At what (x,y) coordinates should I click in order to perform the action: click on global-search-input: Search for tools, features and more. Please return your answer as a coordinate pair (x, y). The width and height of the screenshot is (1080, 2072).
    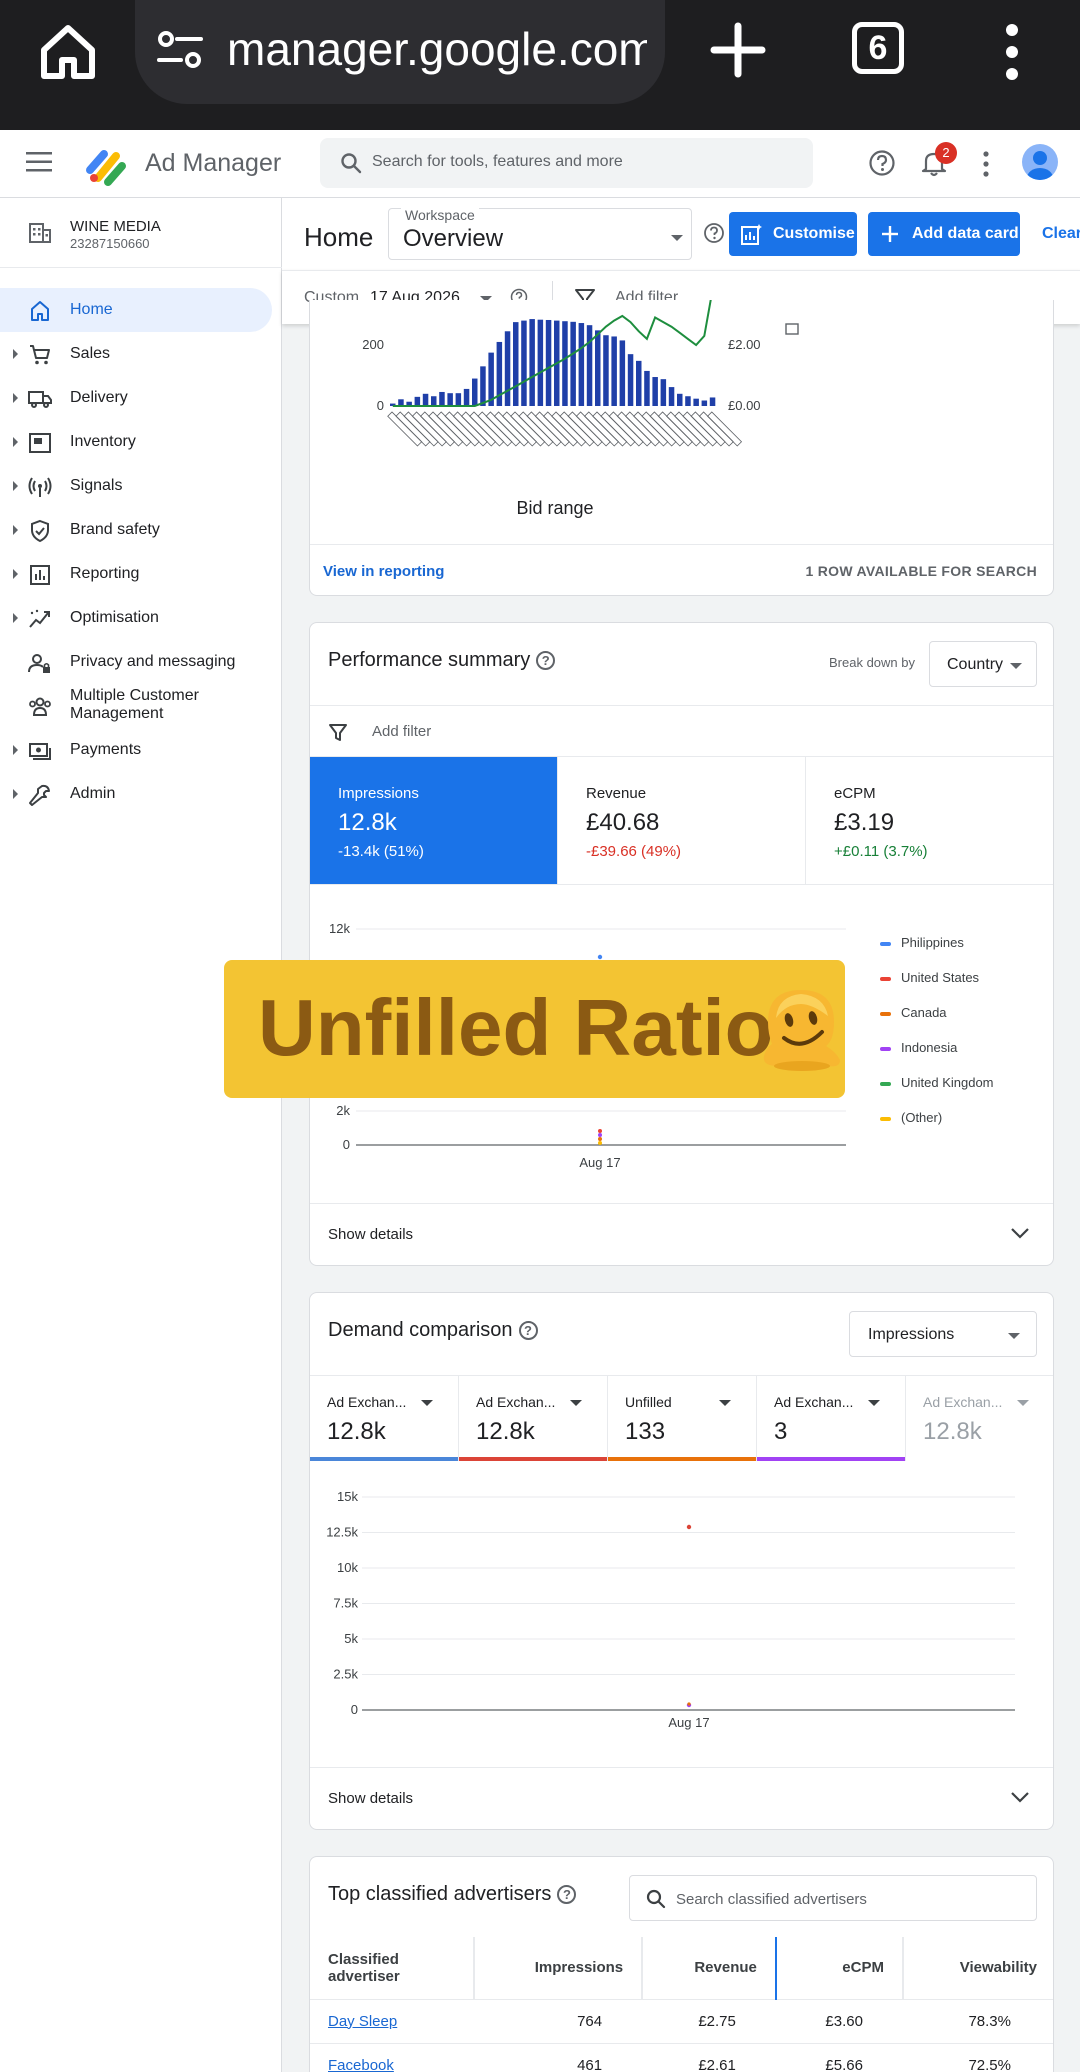
    Looking at the image, I should click on (566, 163).